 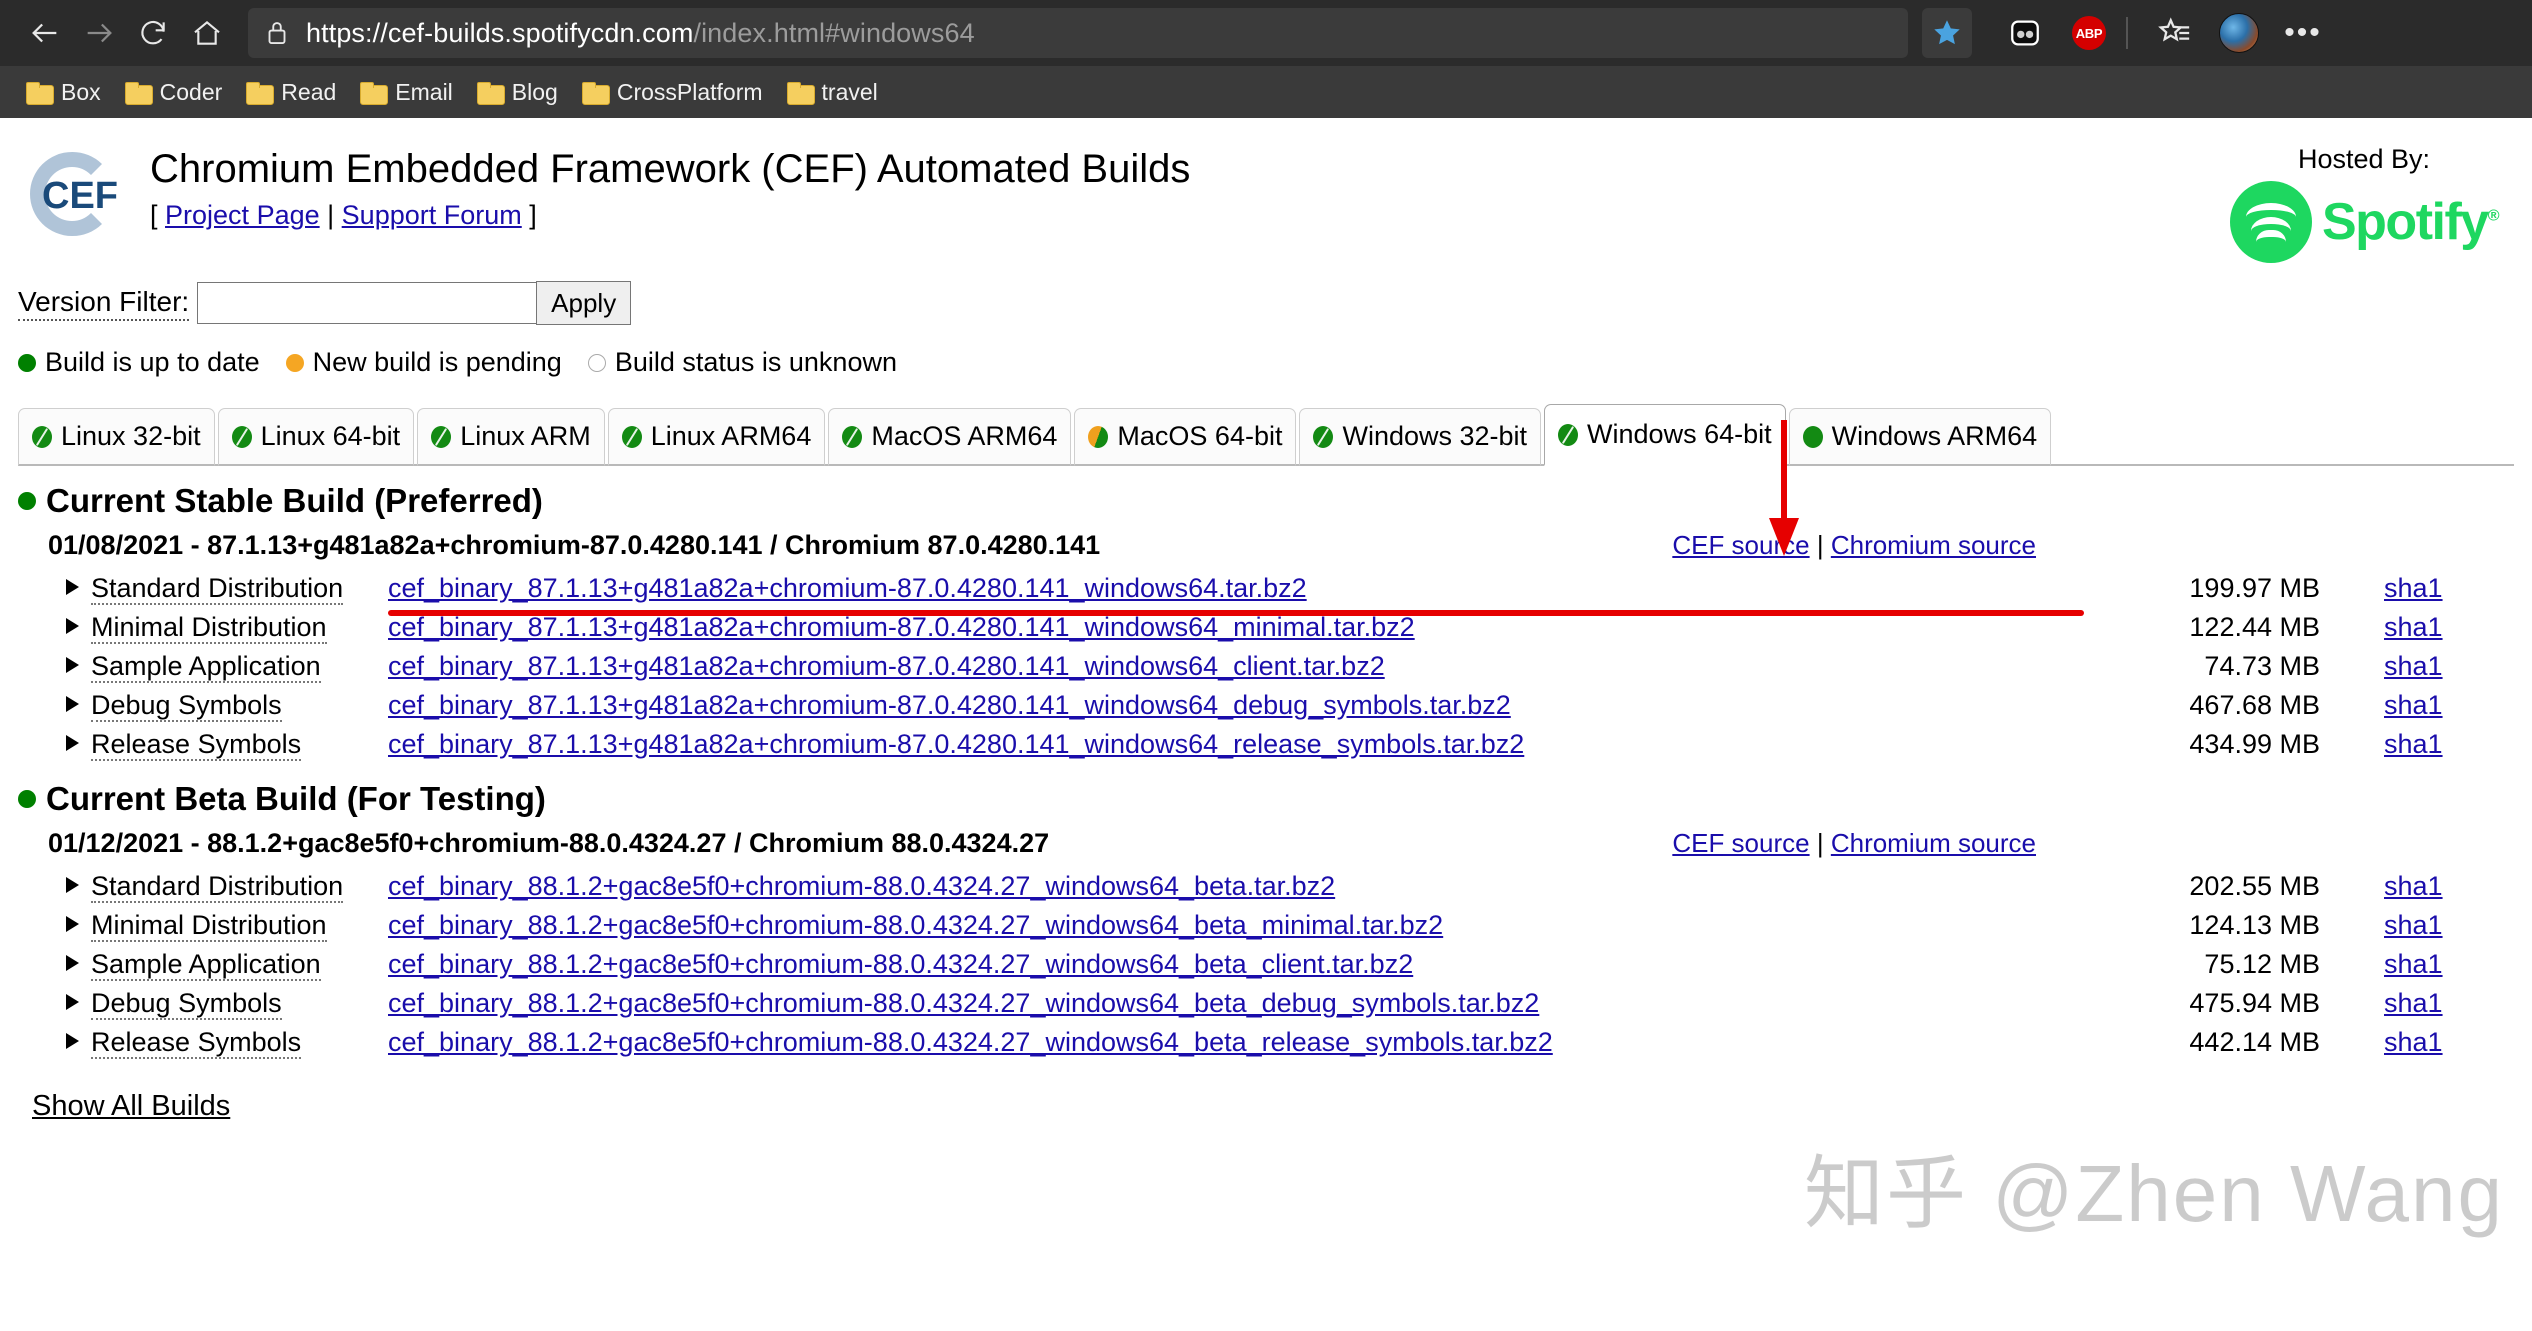 I want to click on forward-button, so click(x=99, y=33).